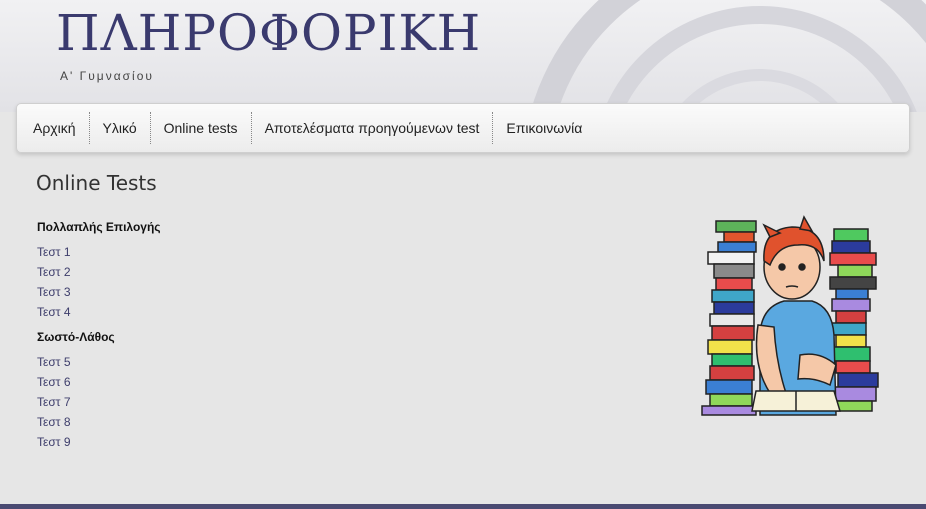  I want to click on site-subtitle: Α' Γυμνασίου, so click(107, 76).